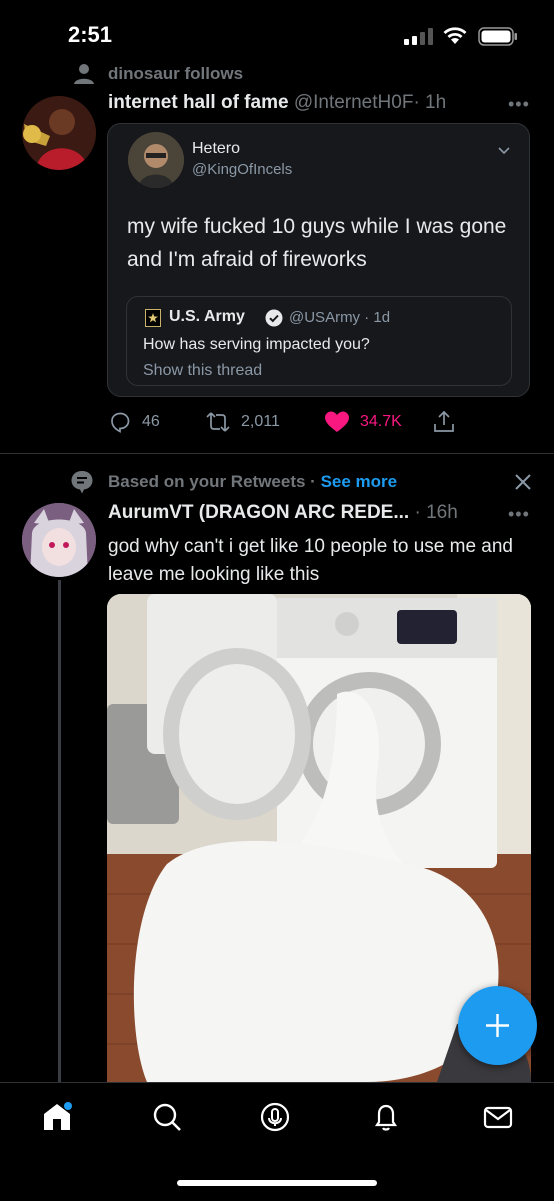 This screenshot has height=1201, width=554. Describe the element at coordinates (212, 481) in the screenshot. I see `context-text: Based on your Retweets ·` at that location.